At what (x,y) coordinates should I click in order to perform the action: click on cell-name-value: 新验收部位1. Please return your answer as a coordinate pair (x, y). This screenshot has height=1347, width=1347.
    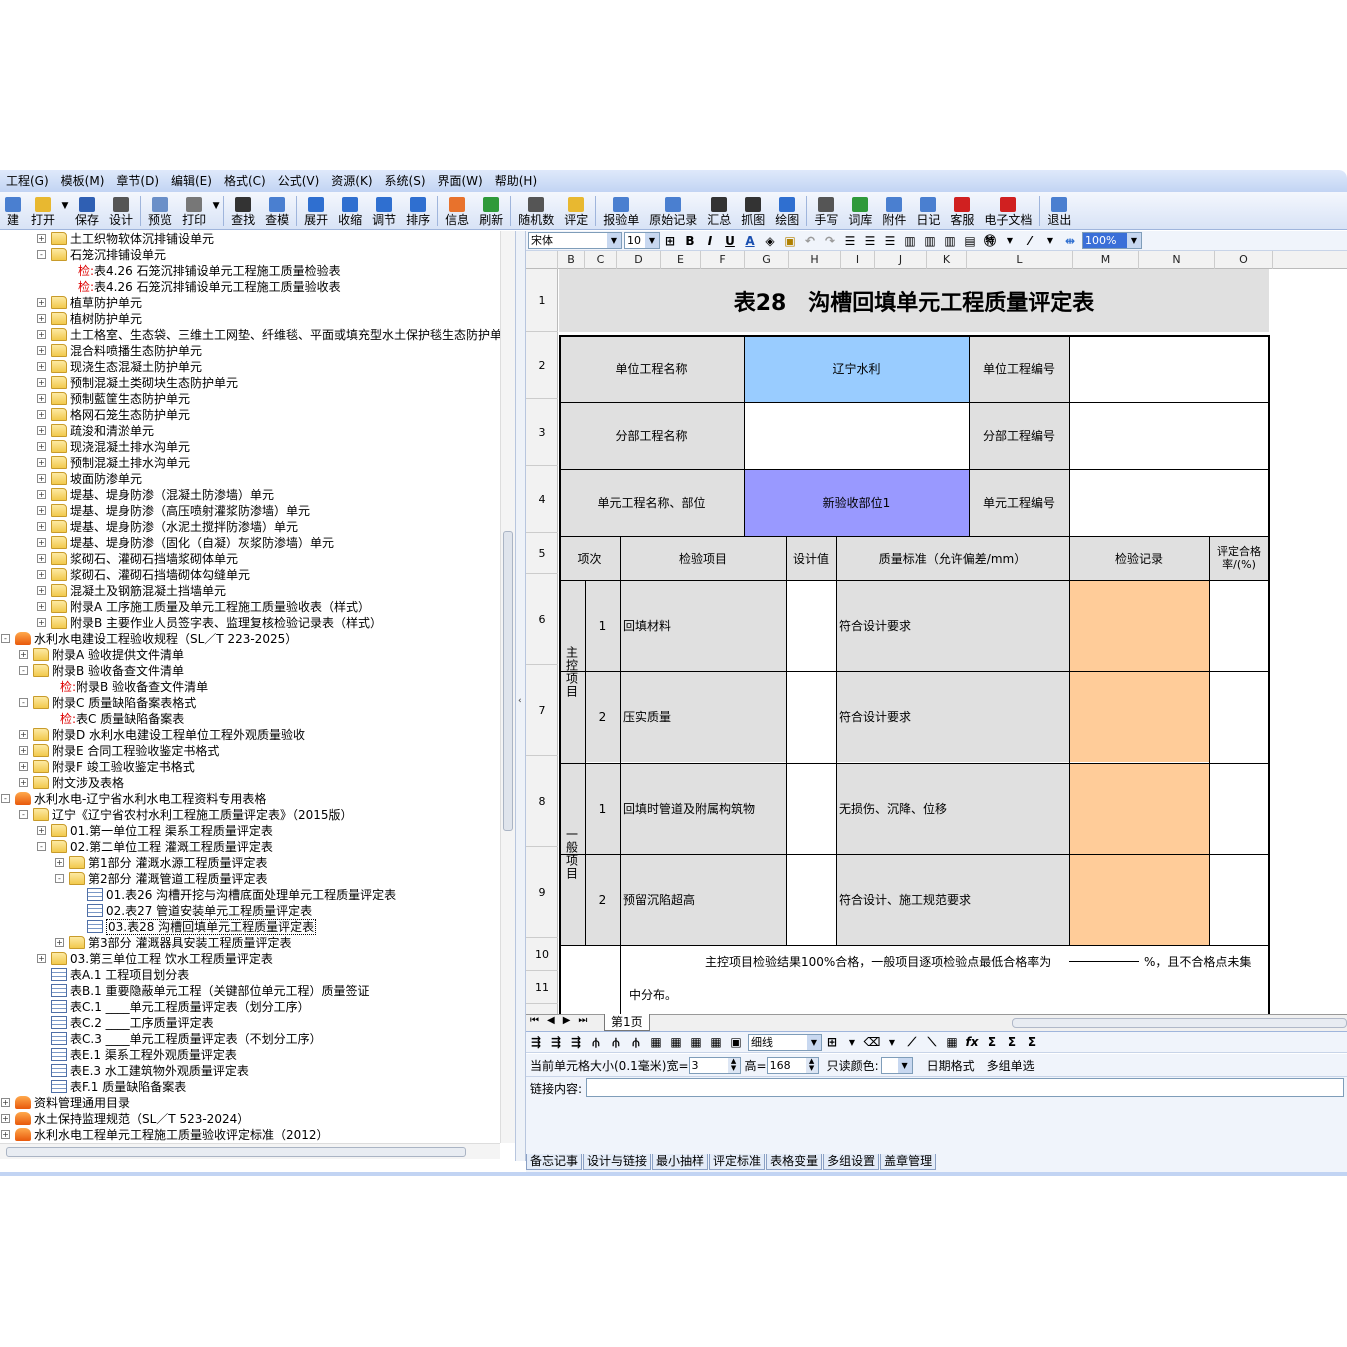
    Looking at the image, I should click on (856, 502).